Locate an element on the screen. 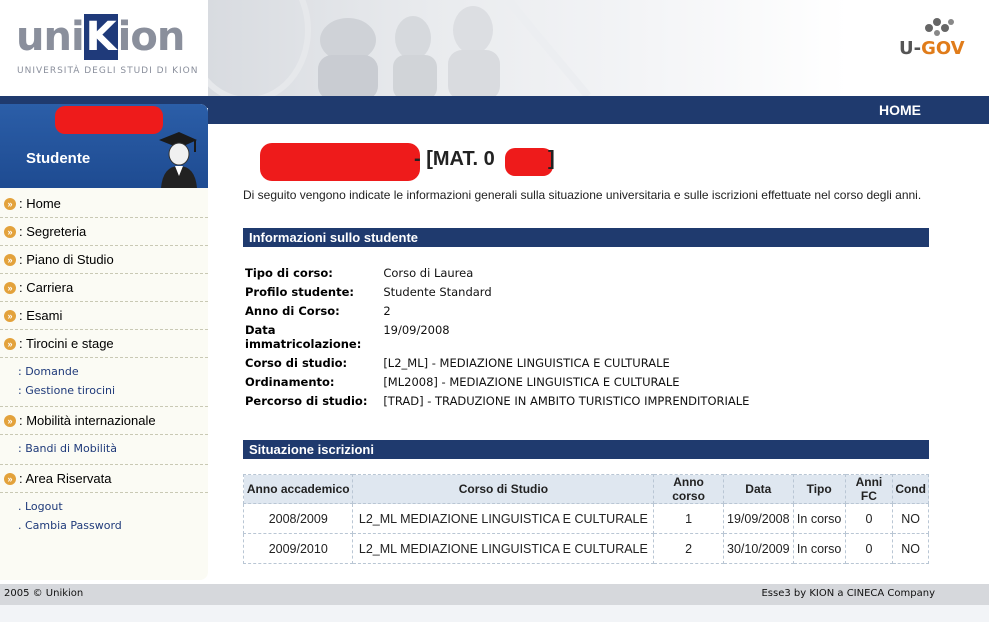 The image size is (989, 622). ugov-wordmark: U-GOV is located at coordinates (932, 48).